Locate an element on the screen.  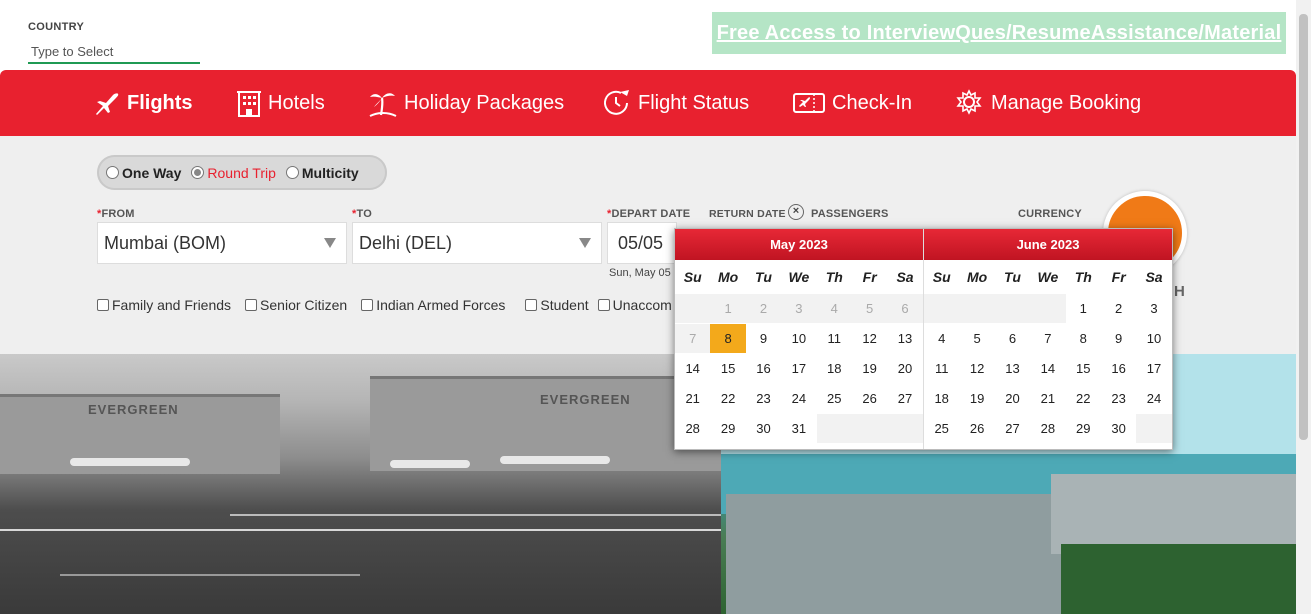
multicity-label: Multicity is located at coordinates (330, 172).